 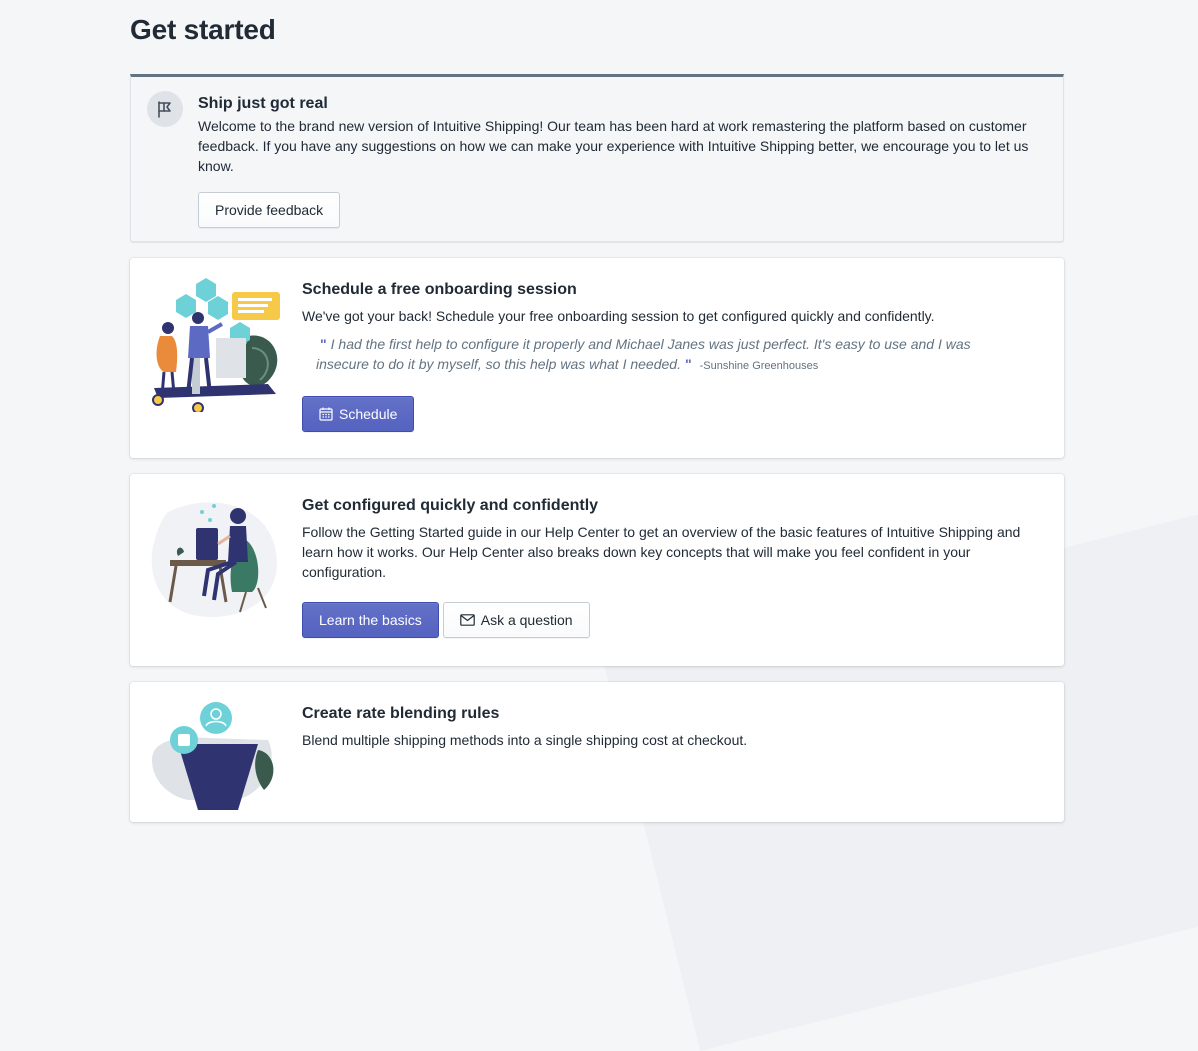 I want to click on quote-mark-close: ", so click(x=688, y=364).